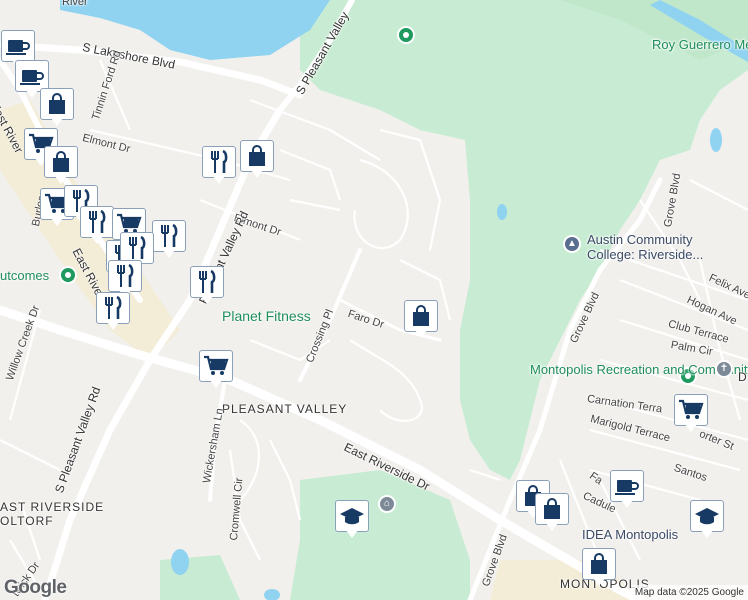 This screenshot has height=600, width=748. What do you see at coordinates (387, 504) in the screenshot?
I see `government-pin-icon: ⌂` at bounding box center [387, 504].